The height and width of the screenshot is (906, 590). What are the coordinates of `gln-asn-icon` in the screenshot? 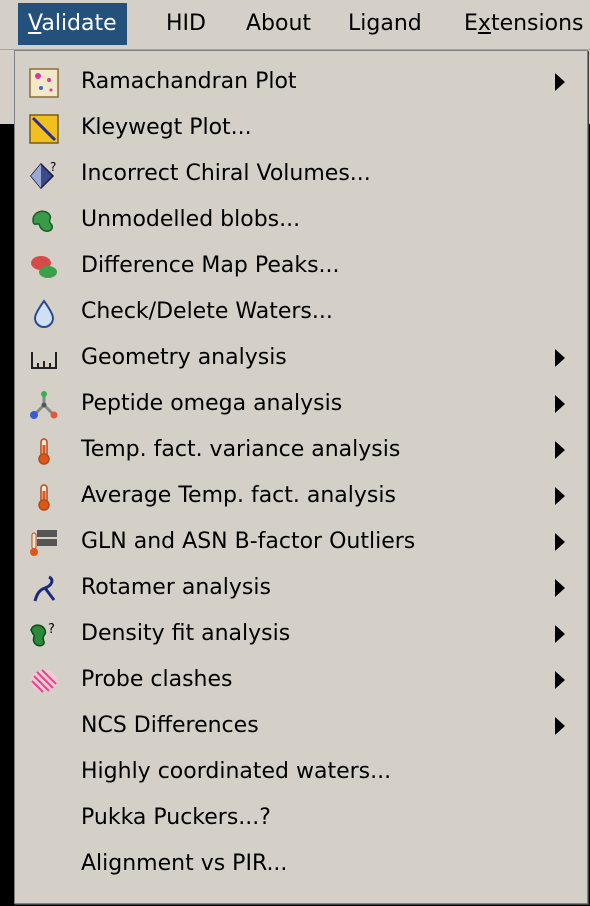 It's located at (44, 543).